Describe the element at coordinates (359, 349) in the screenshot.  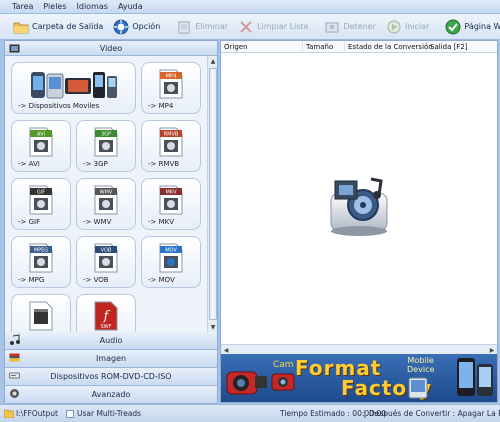
I see `task-list-hscrollbar: ◀ ▶` at that location.